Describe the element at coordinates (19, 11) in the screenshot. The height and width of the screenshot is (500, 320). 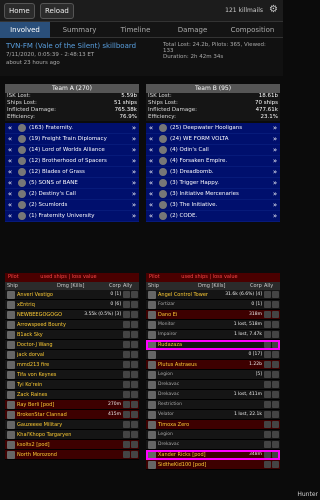
I see `home-button: Home` at that location.